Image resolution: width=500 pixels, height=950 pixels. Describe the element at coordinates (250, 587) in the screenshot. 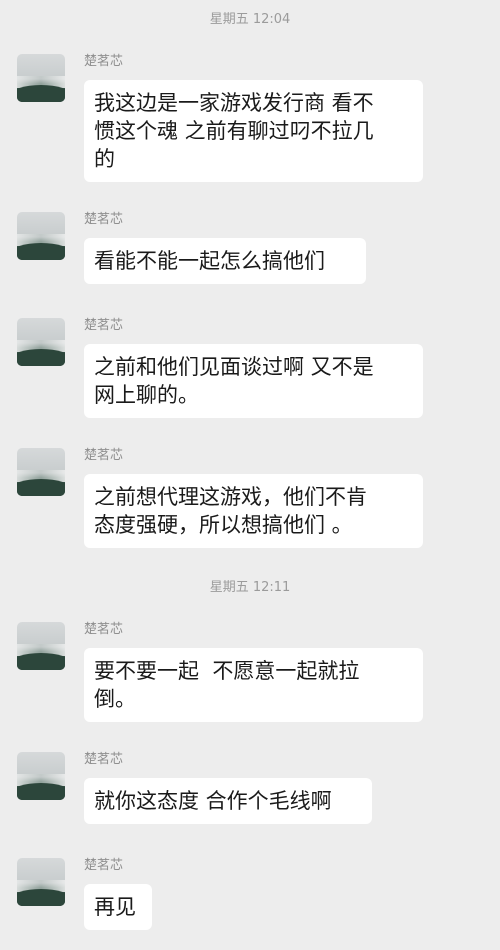

I see `timestamp: 星期五 12:11` at that location.